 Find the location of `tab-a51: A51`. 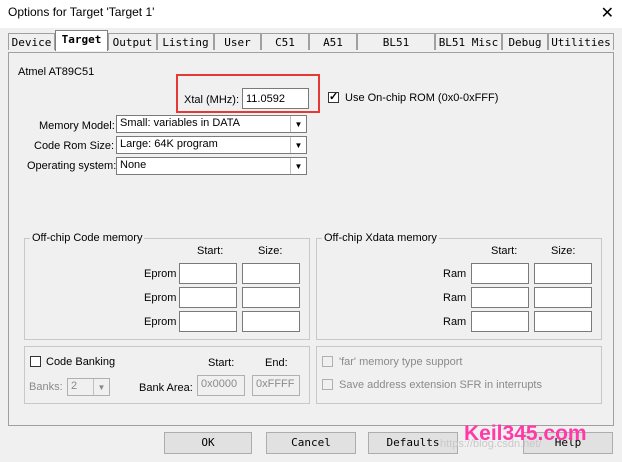

tab-a51: A51 is located at coordinates (333, 41).